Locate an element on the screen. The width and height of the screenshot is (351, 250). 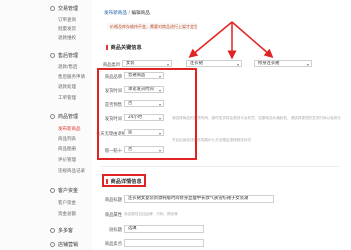
annotation-arrows is located at coordinates (231, 40).